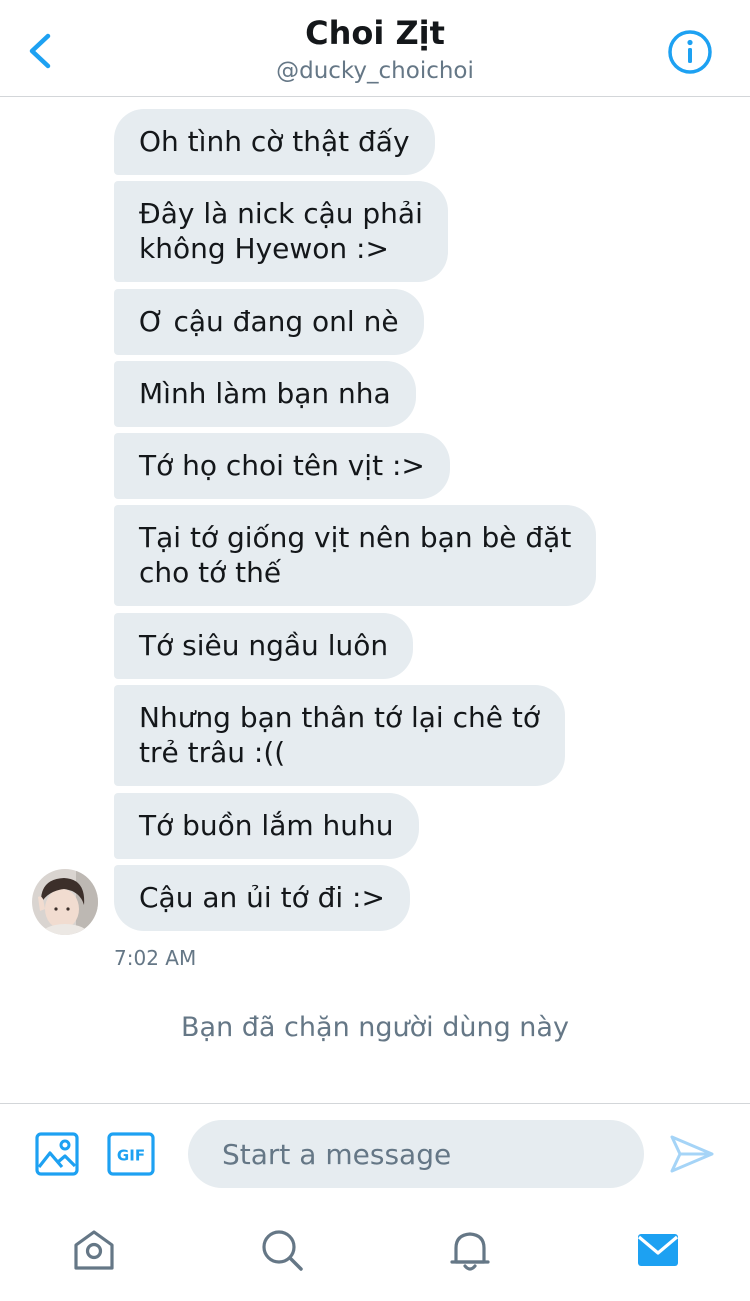 The width and height of the screenshot is (750, 1301). What do you see at coordinates (375, 71) in the screenshot?
I see `conversation-handle: @ducky_choichoi` at bounding box center [375, 71].